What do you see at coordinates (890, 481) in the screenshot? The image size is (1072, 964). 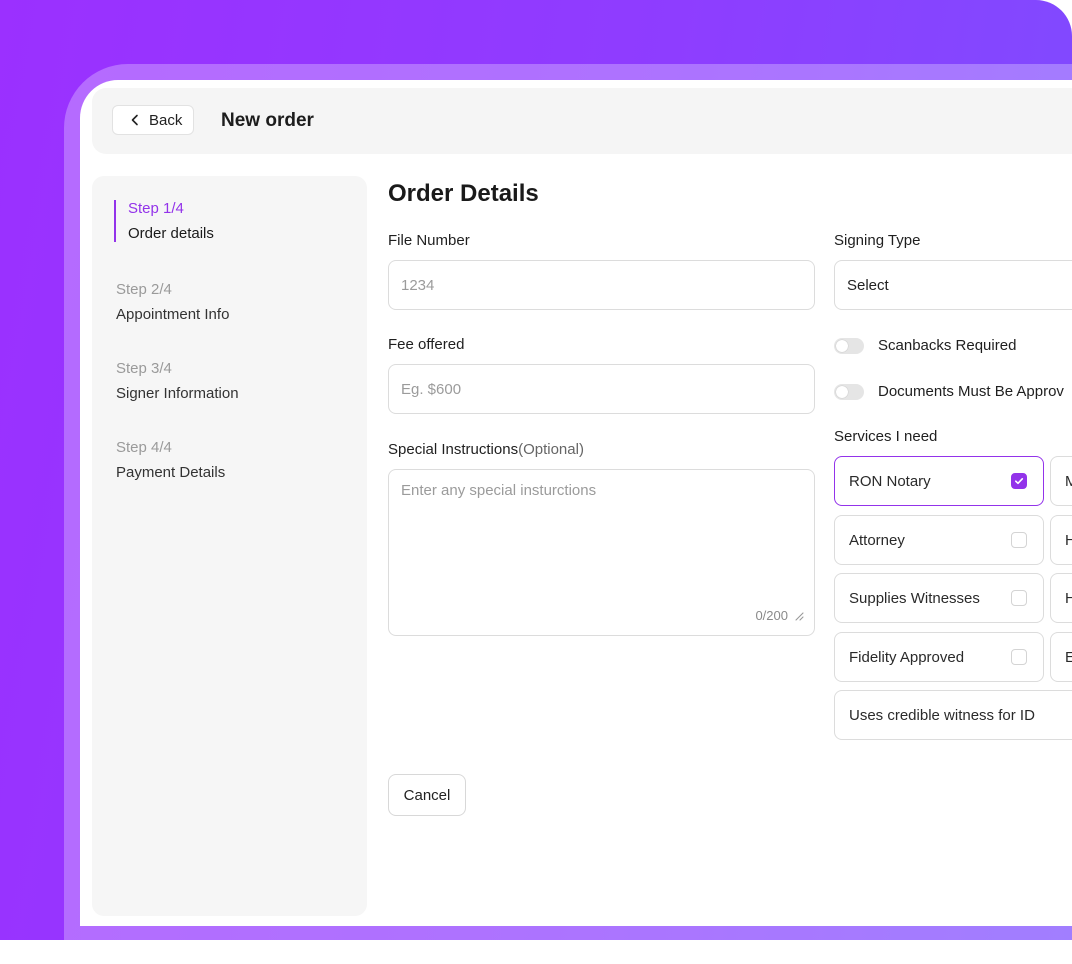 I see `service-label: RON Notary` at bounding box center [890, 481].